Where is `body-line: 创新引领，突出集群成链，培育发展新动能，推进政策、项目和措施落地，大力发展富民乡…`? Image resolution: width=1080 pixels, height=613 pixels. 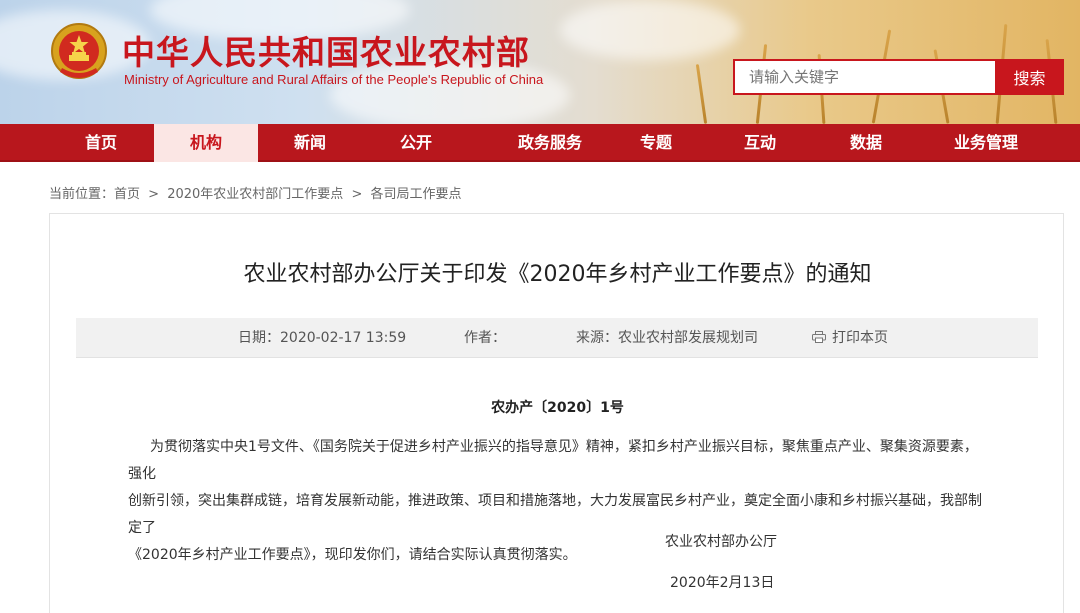
body-line: 创新引领，突出集群成链，培育发展新动能，推进政策、项目和措施落地，大力发展富民乡… is located at coordinates (559, 515).